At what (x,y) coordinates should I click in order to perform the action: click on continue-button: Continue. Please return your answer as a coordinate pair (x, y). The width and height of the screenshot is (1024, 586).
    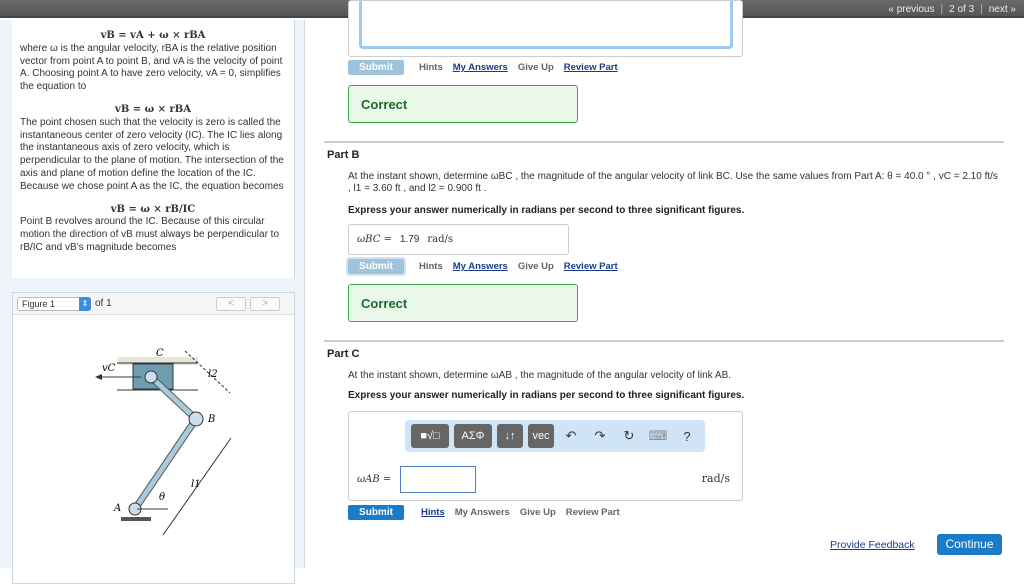
    Looking at the image, I should click on (969, 544).